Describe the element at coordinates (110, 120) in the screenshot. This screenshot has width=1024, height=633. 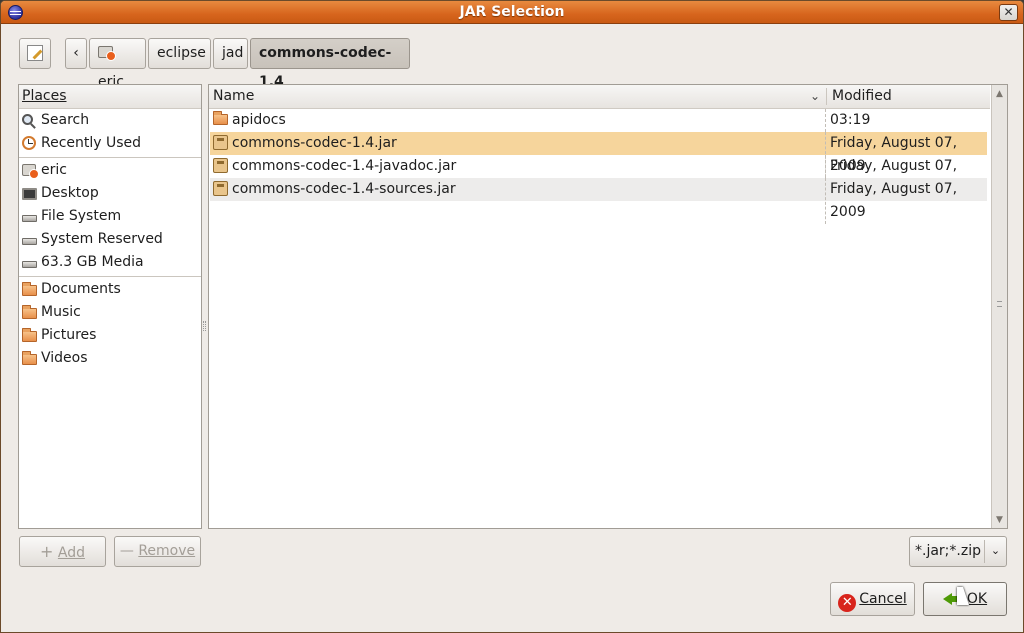
I see `place-search: Search` at that location.